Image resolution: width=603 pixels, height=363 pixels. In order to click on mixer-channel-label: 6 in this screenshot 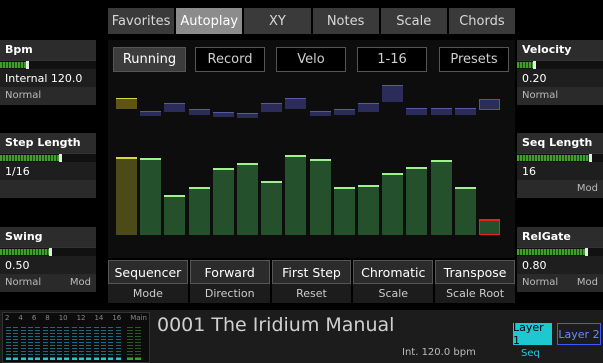, I will do `click(34, 318)`.